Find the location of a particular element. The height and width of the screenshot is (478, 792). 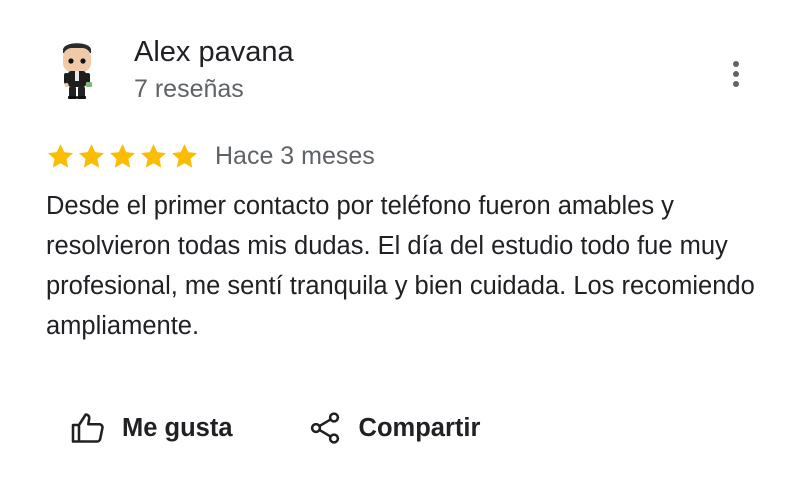

review-actions: Me gusta Compartir is located at coordinates (275, 428).